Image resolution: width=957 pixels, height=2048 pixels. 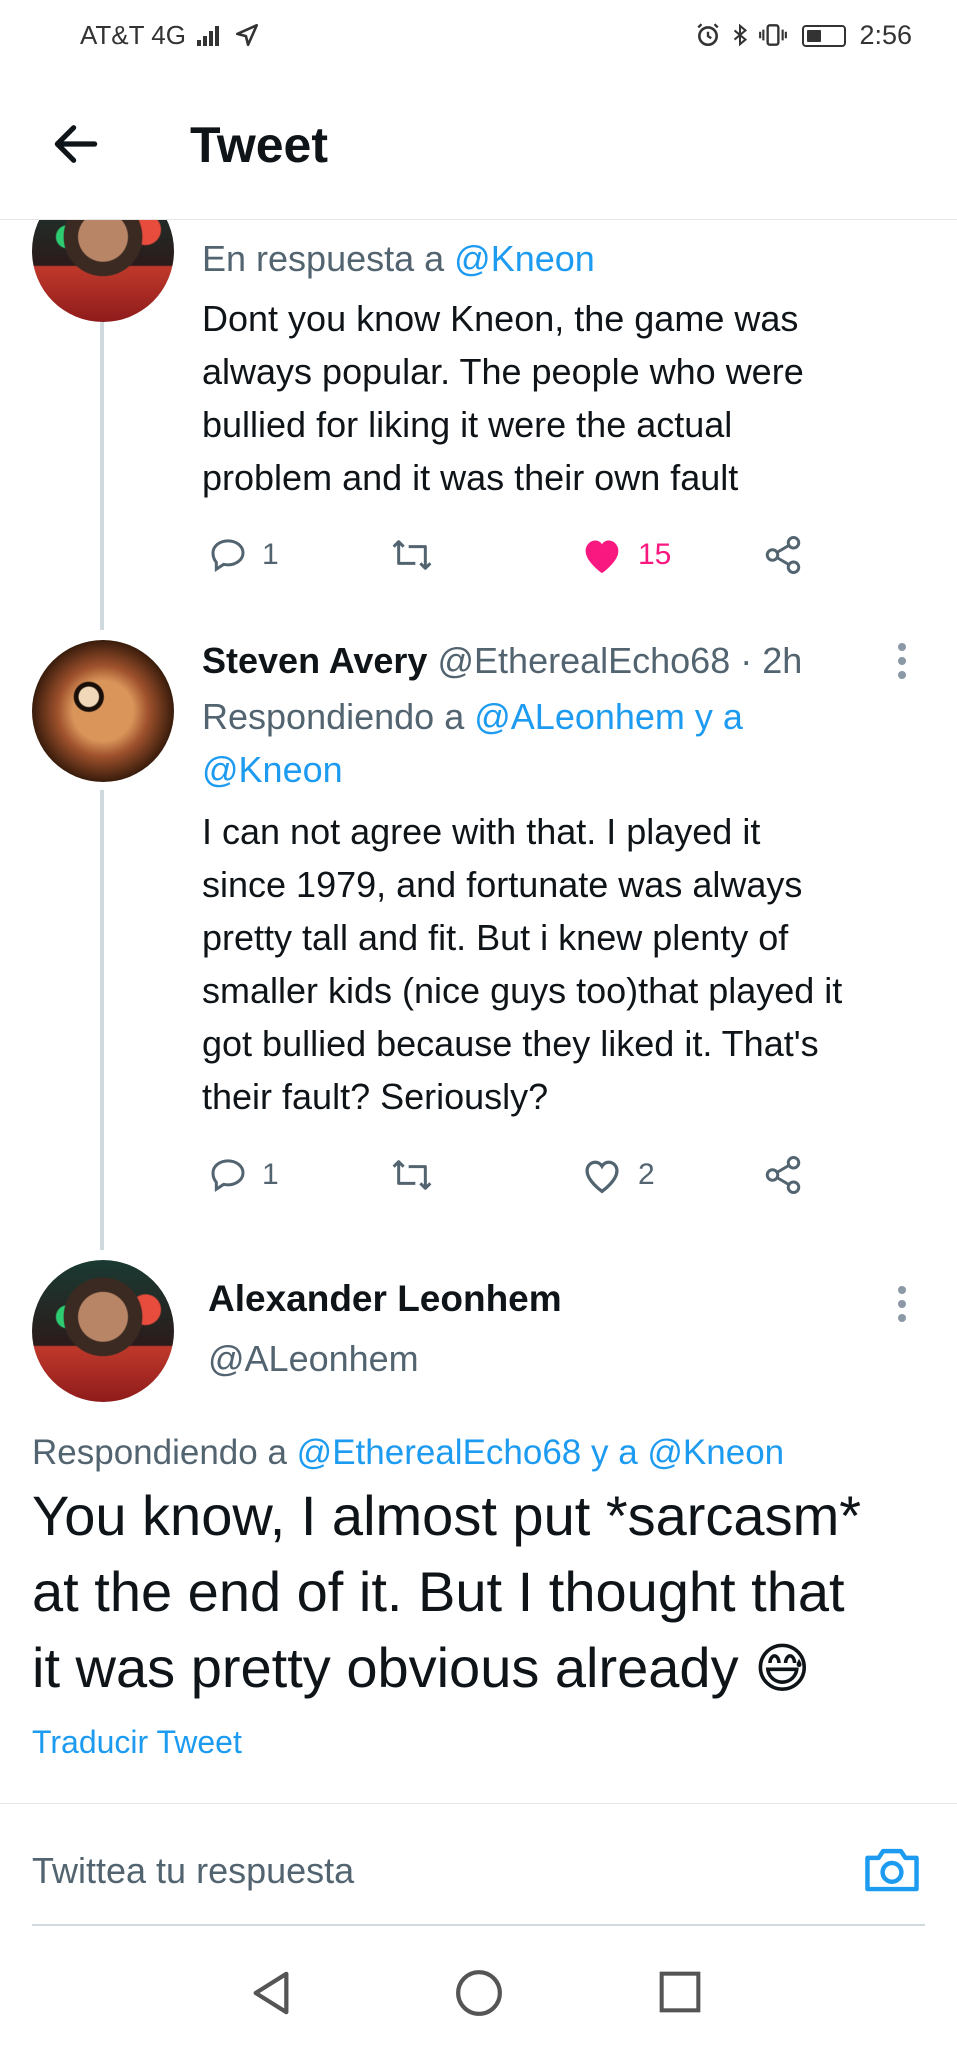 I want to click on triangle-back-icon, so click(x=271, y=1993).